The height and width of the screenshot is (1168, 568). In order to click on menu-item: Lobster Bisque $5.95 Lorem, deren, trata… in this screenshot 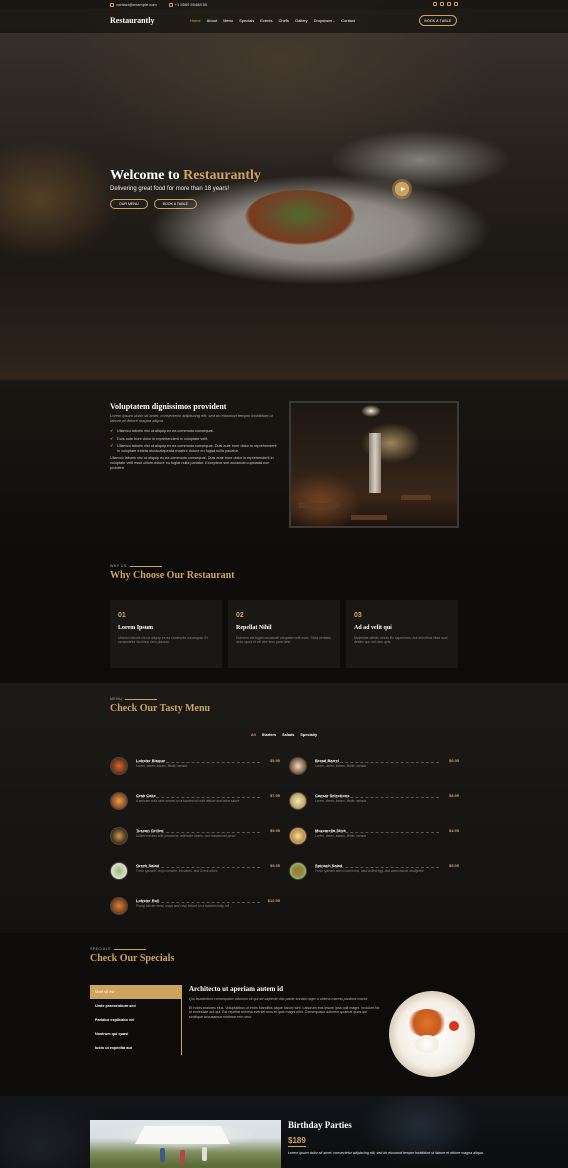, I will do `click(195, 766)`.